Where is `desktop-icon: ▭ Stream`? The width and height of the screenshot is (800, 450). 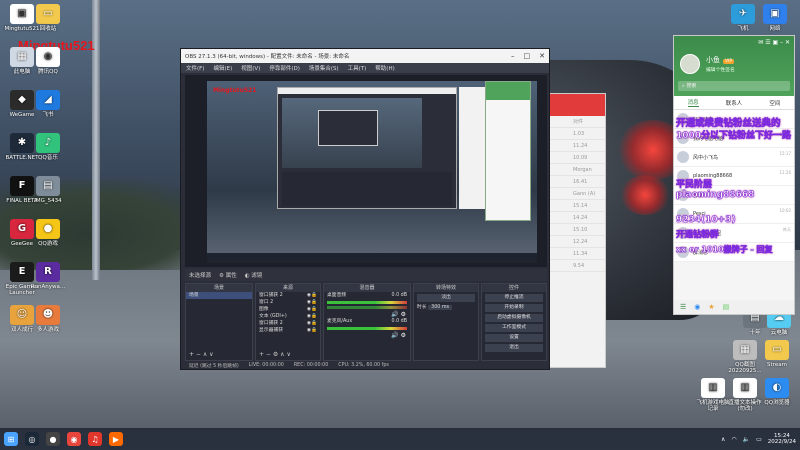
desktop-icon: ▭ Stream is located at coordinates (777, 354).